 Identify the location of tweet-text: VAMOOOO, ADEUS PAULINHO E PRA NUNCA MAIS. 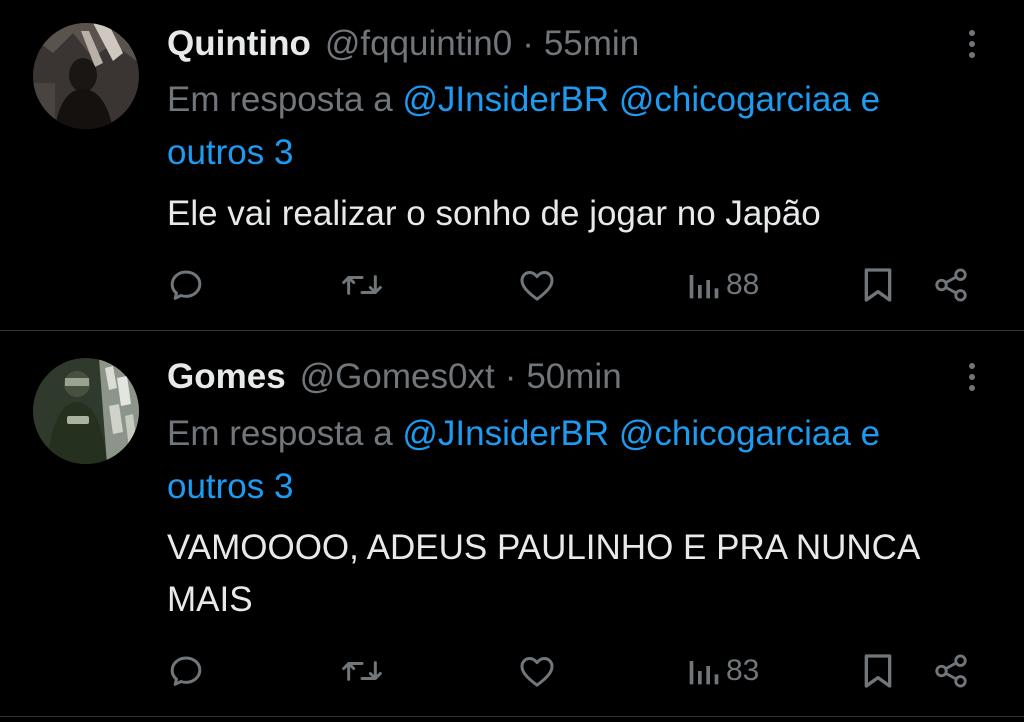
(543, 573).